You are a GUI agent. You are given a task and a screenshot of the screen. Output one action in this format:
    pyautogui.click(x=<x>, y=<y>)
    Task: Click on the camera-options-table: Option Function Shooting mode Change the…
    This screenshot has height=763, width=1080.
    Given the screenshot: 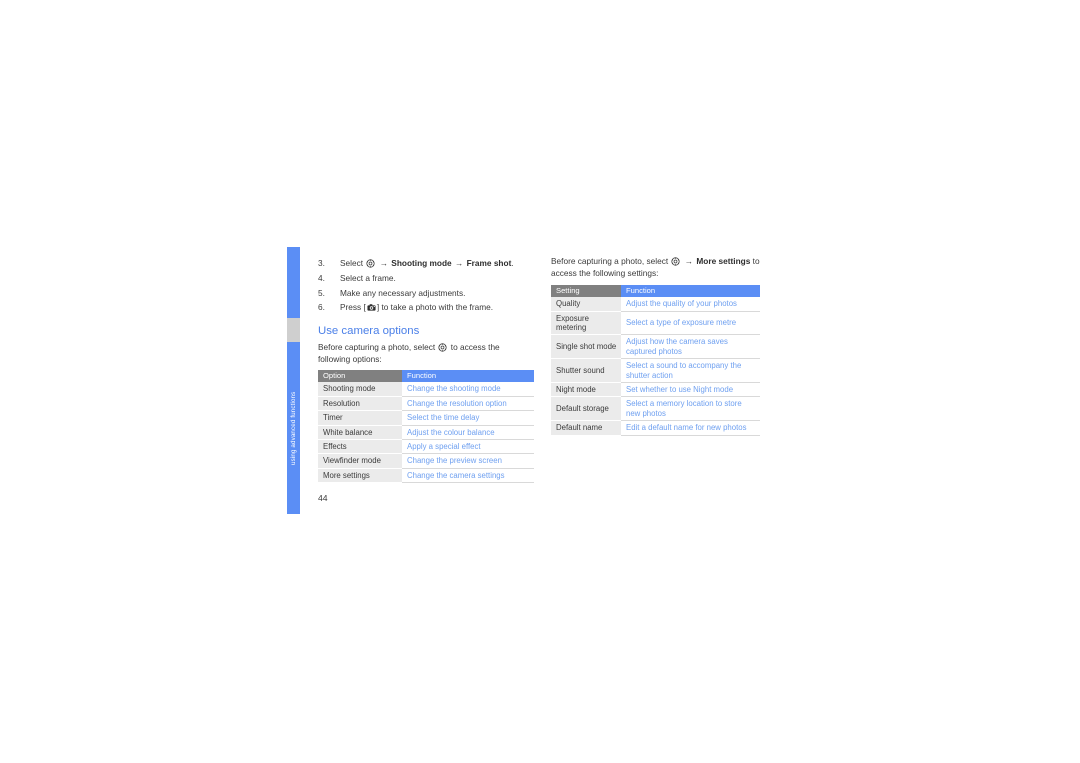 What is the action you would take?
    pyautogui.click(x=426, y=427)
    